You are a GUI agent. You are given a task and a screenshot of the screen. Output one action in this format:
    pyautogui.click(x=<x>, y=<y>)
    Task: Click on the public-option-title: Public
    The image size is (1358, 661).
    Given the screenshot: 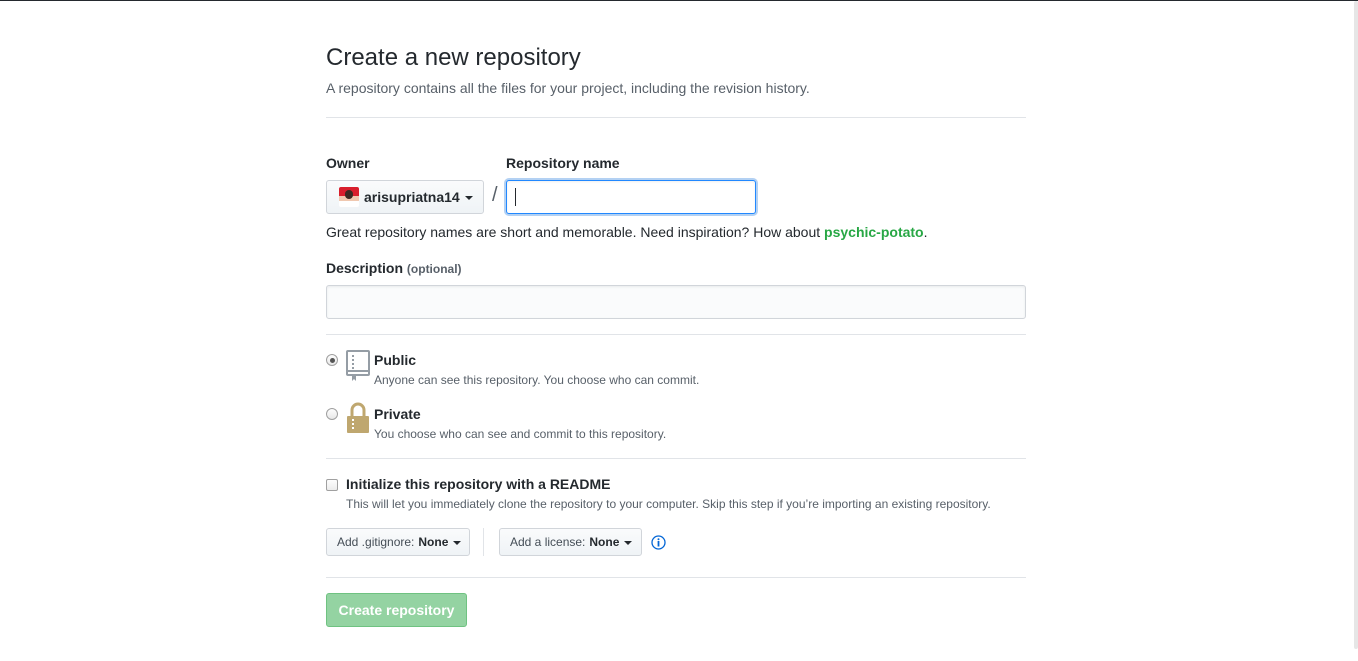 What is the action you would take?
    pyautogui.click(x=395, y=360)
    